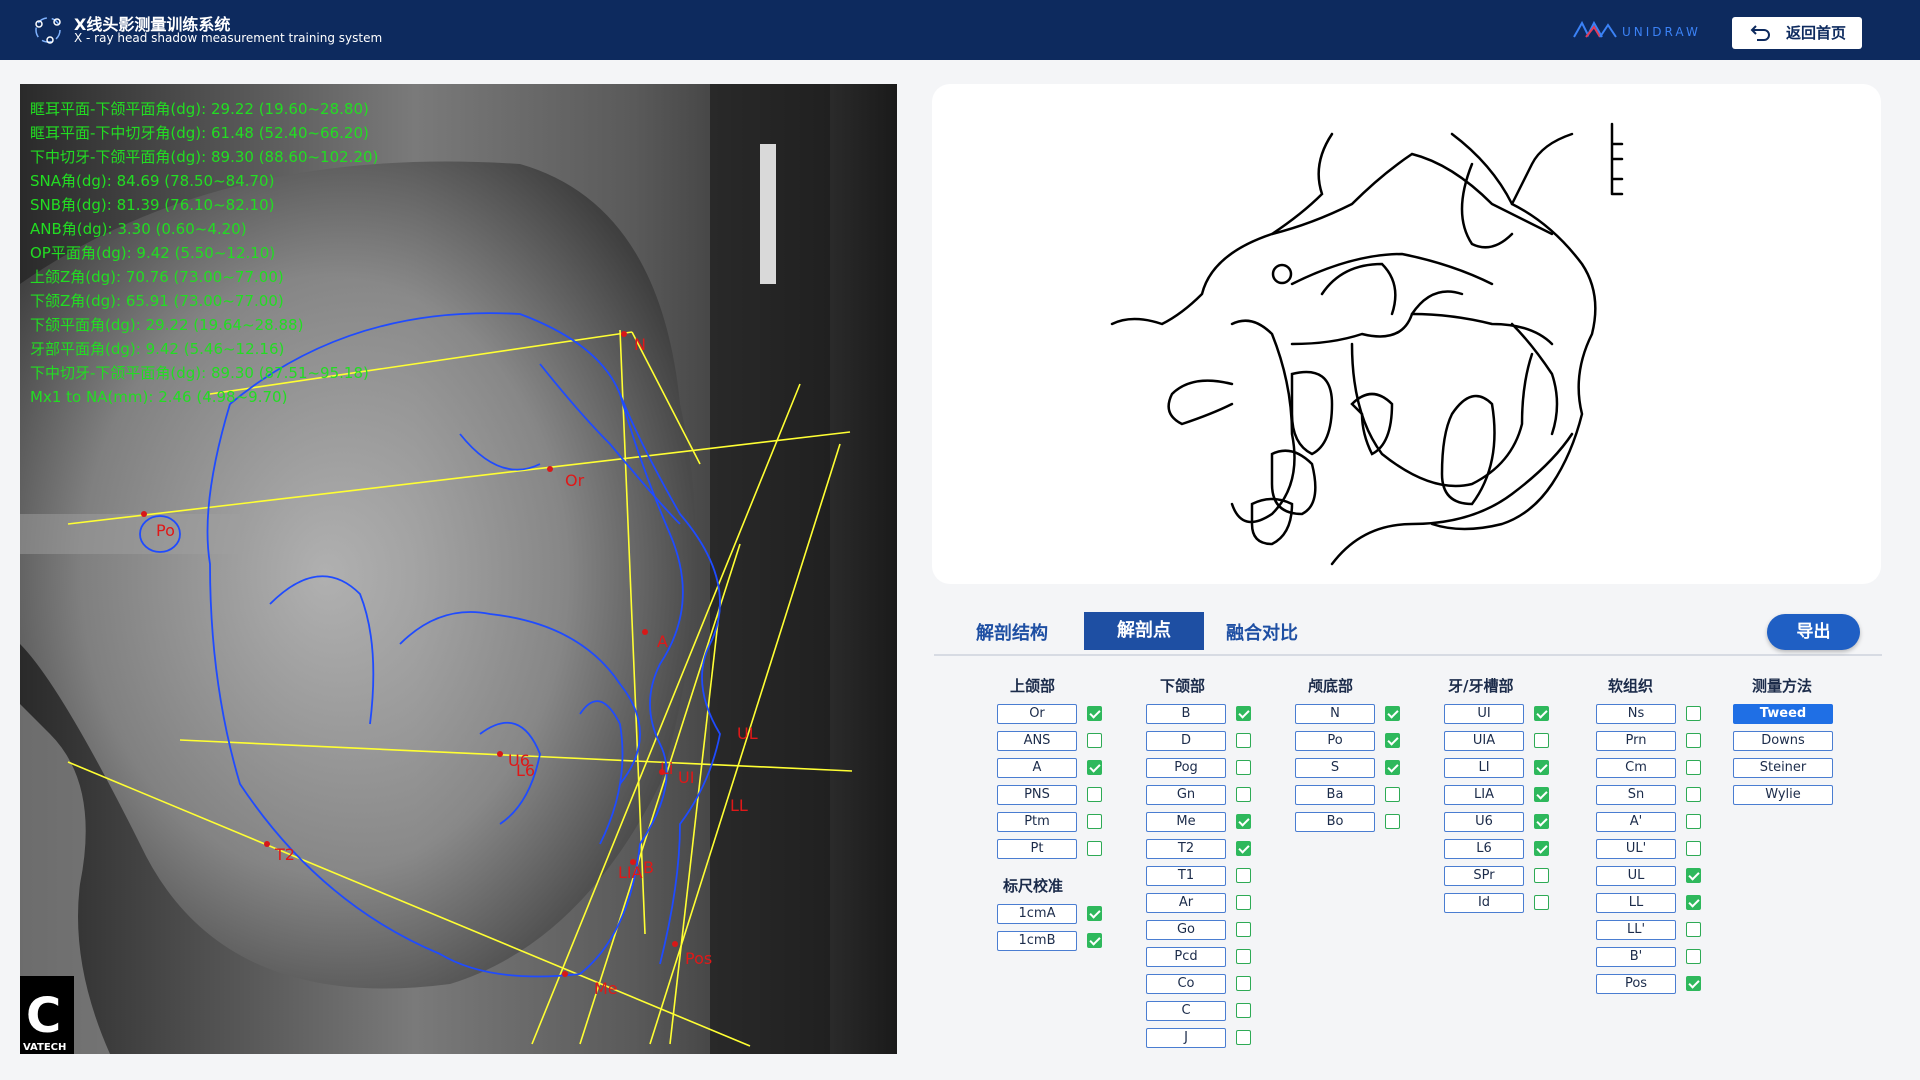 The width and height of the screenshot is (1920, 1080). What do you see at coordinates (1636, 984) in the screenshot?
I see `point-soft_tissue-button: Pos` at bounding box center [1636, 984].